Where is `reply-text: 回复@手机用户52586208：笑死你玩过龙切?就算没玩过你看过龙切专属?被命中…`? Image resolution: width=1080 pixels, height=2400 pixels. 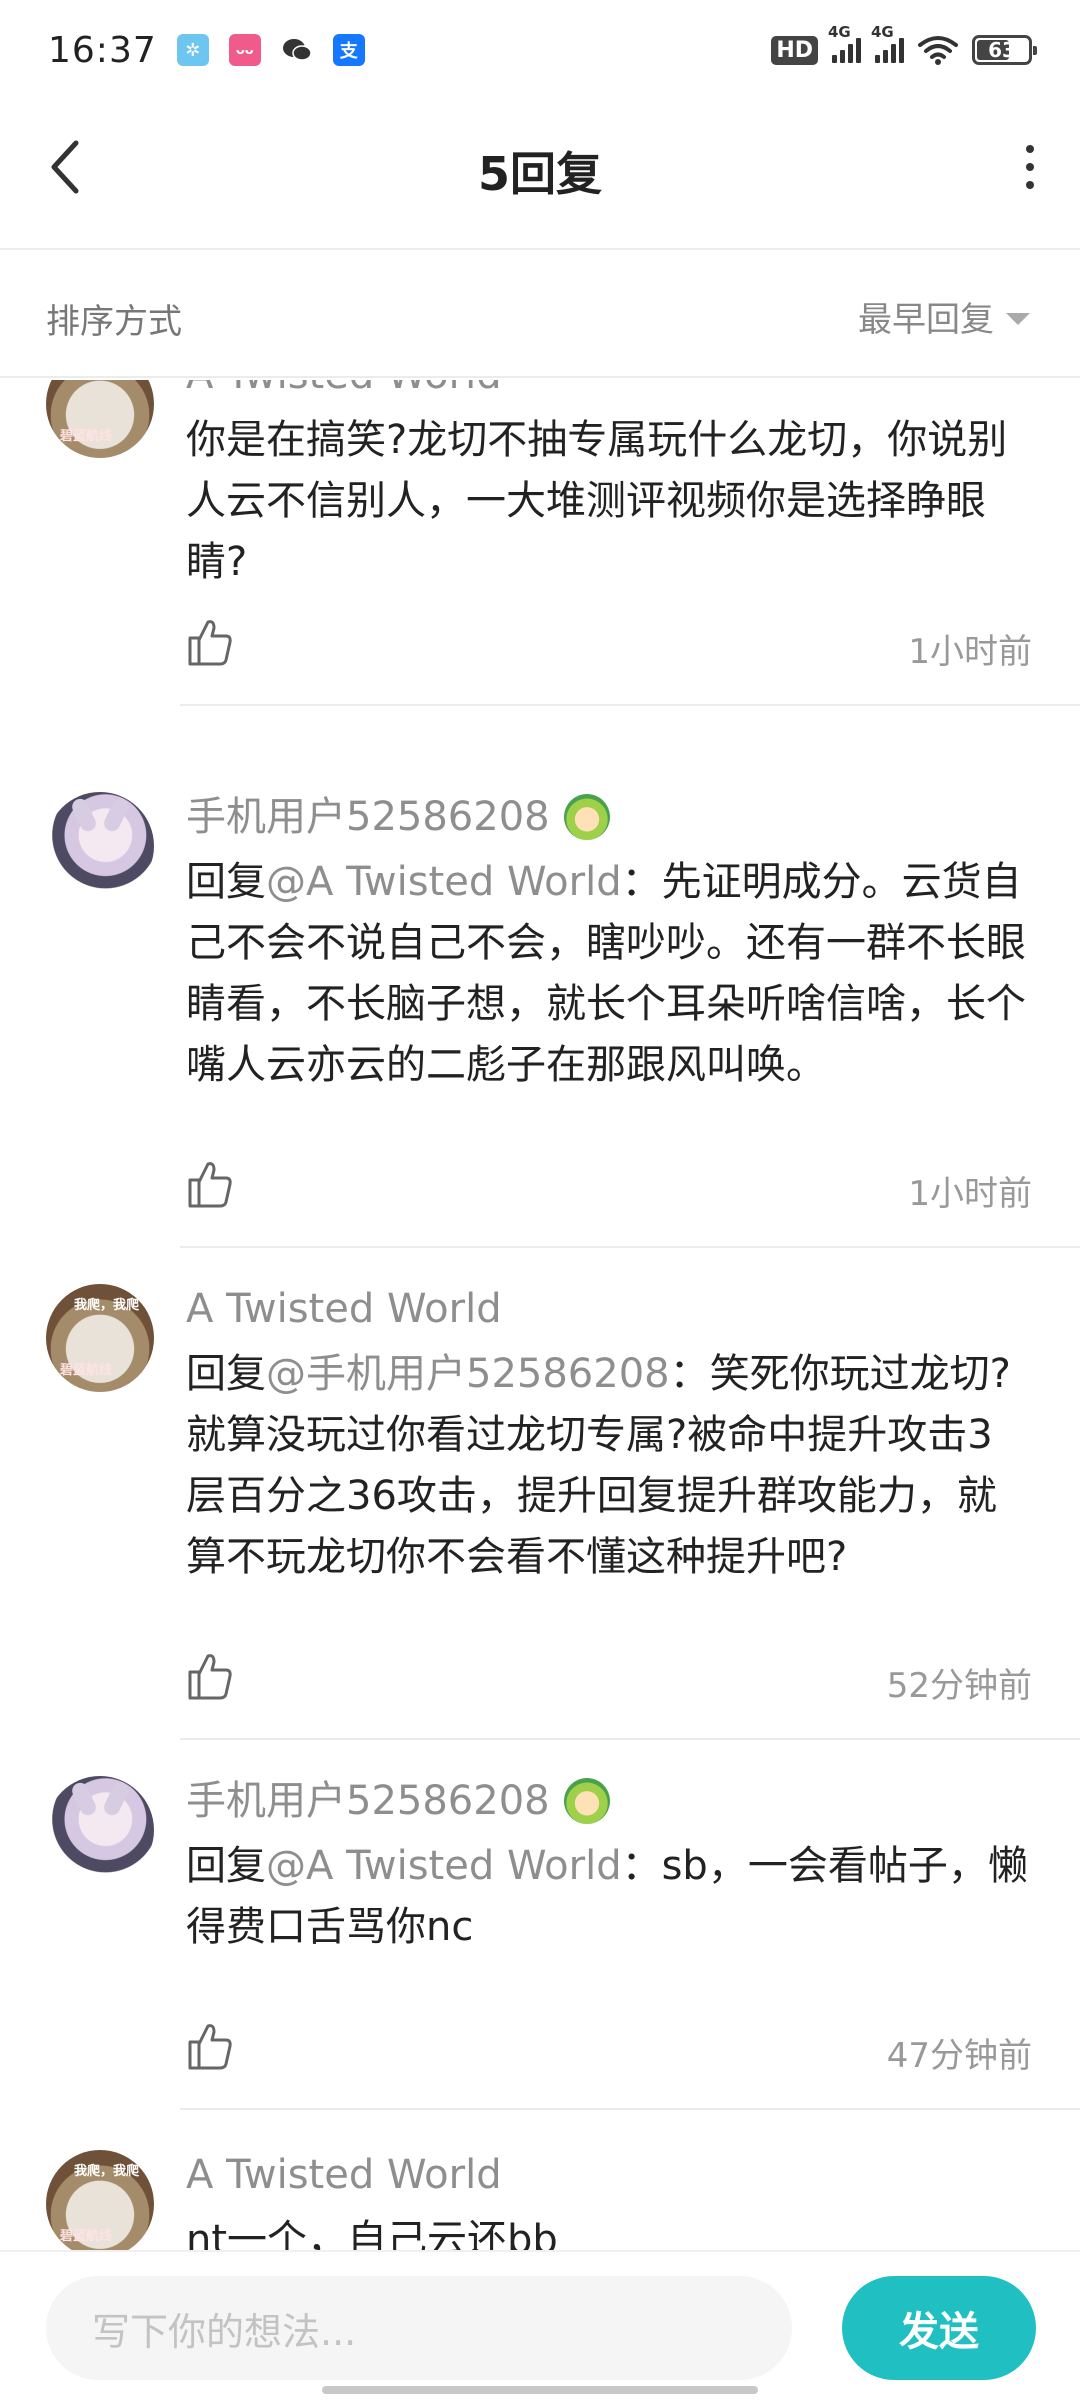 reply-text: 回复@手机用户52586208：笑死你玩过龙切?就算没玩过你看过龙切专属?被命中… is located at coordinates (609, 1466).